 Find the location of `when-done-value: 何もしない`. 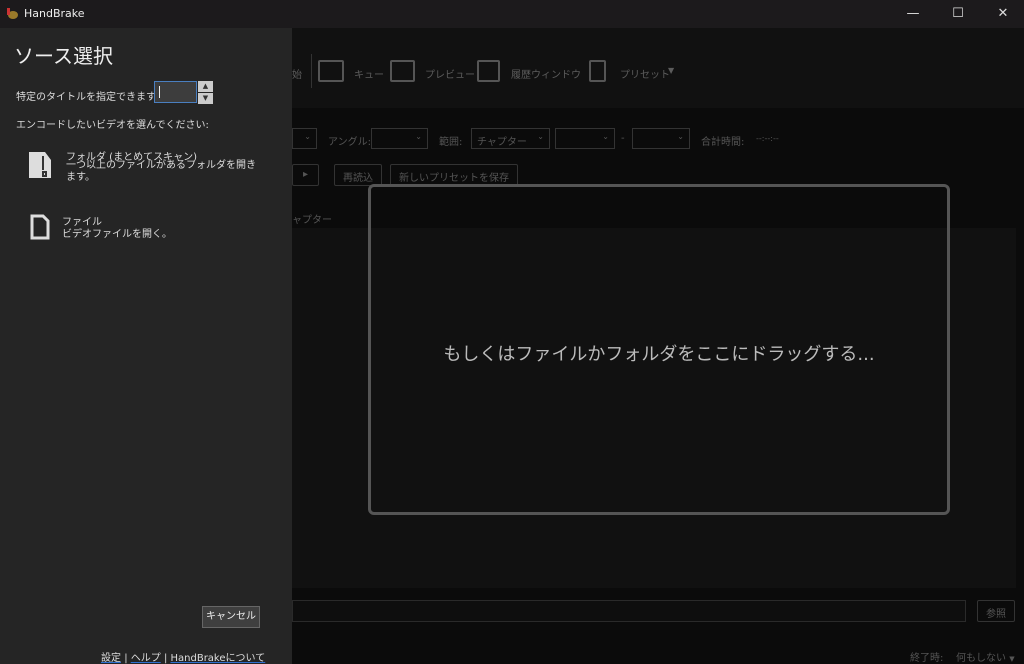

when-done-value: 何もしない is located at coordinates (981, 658).